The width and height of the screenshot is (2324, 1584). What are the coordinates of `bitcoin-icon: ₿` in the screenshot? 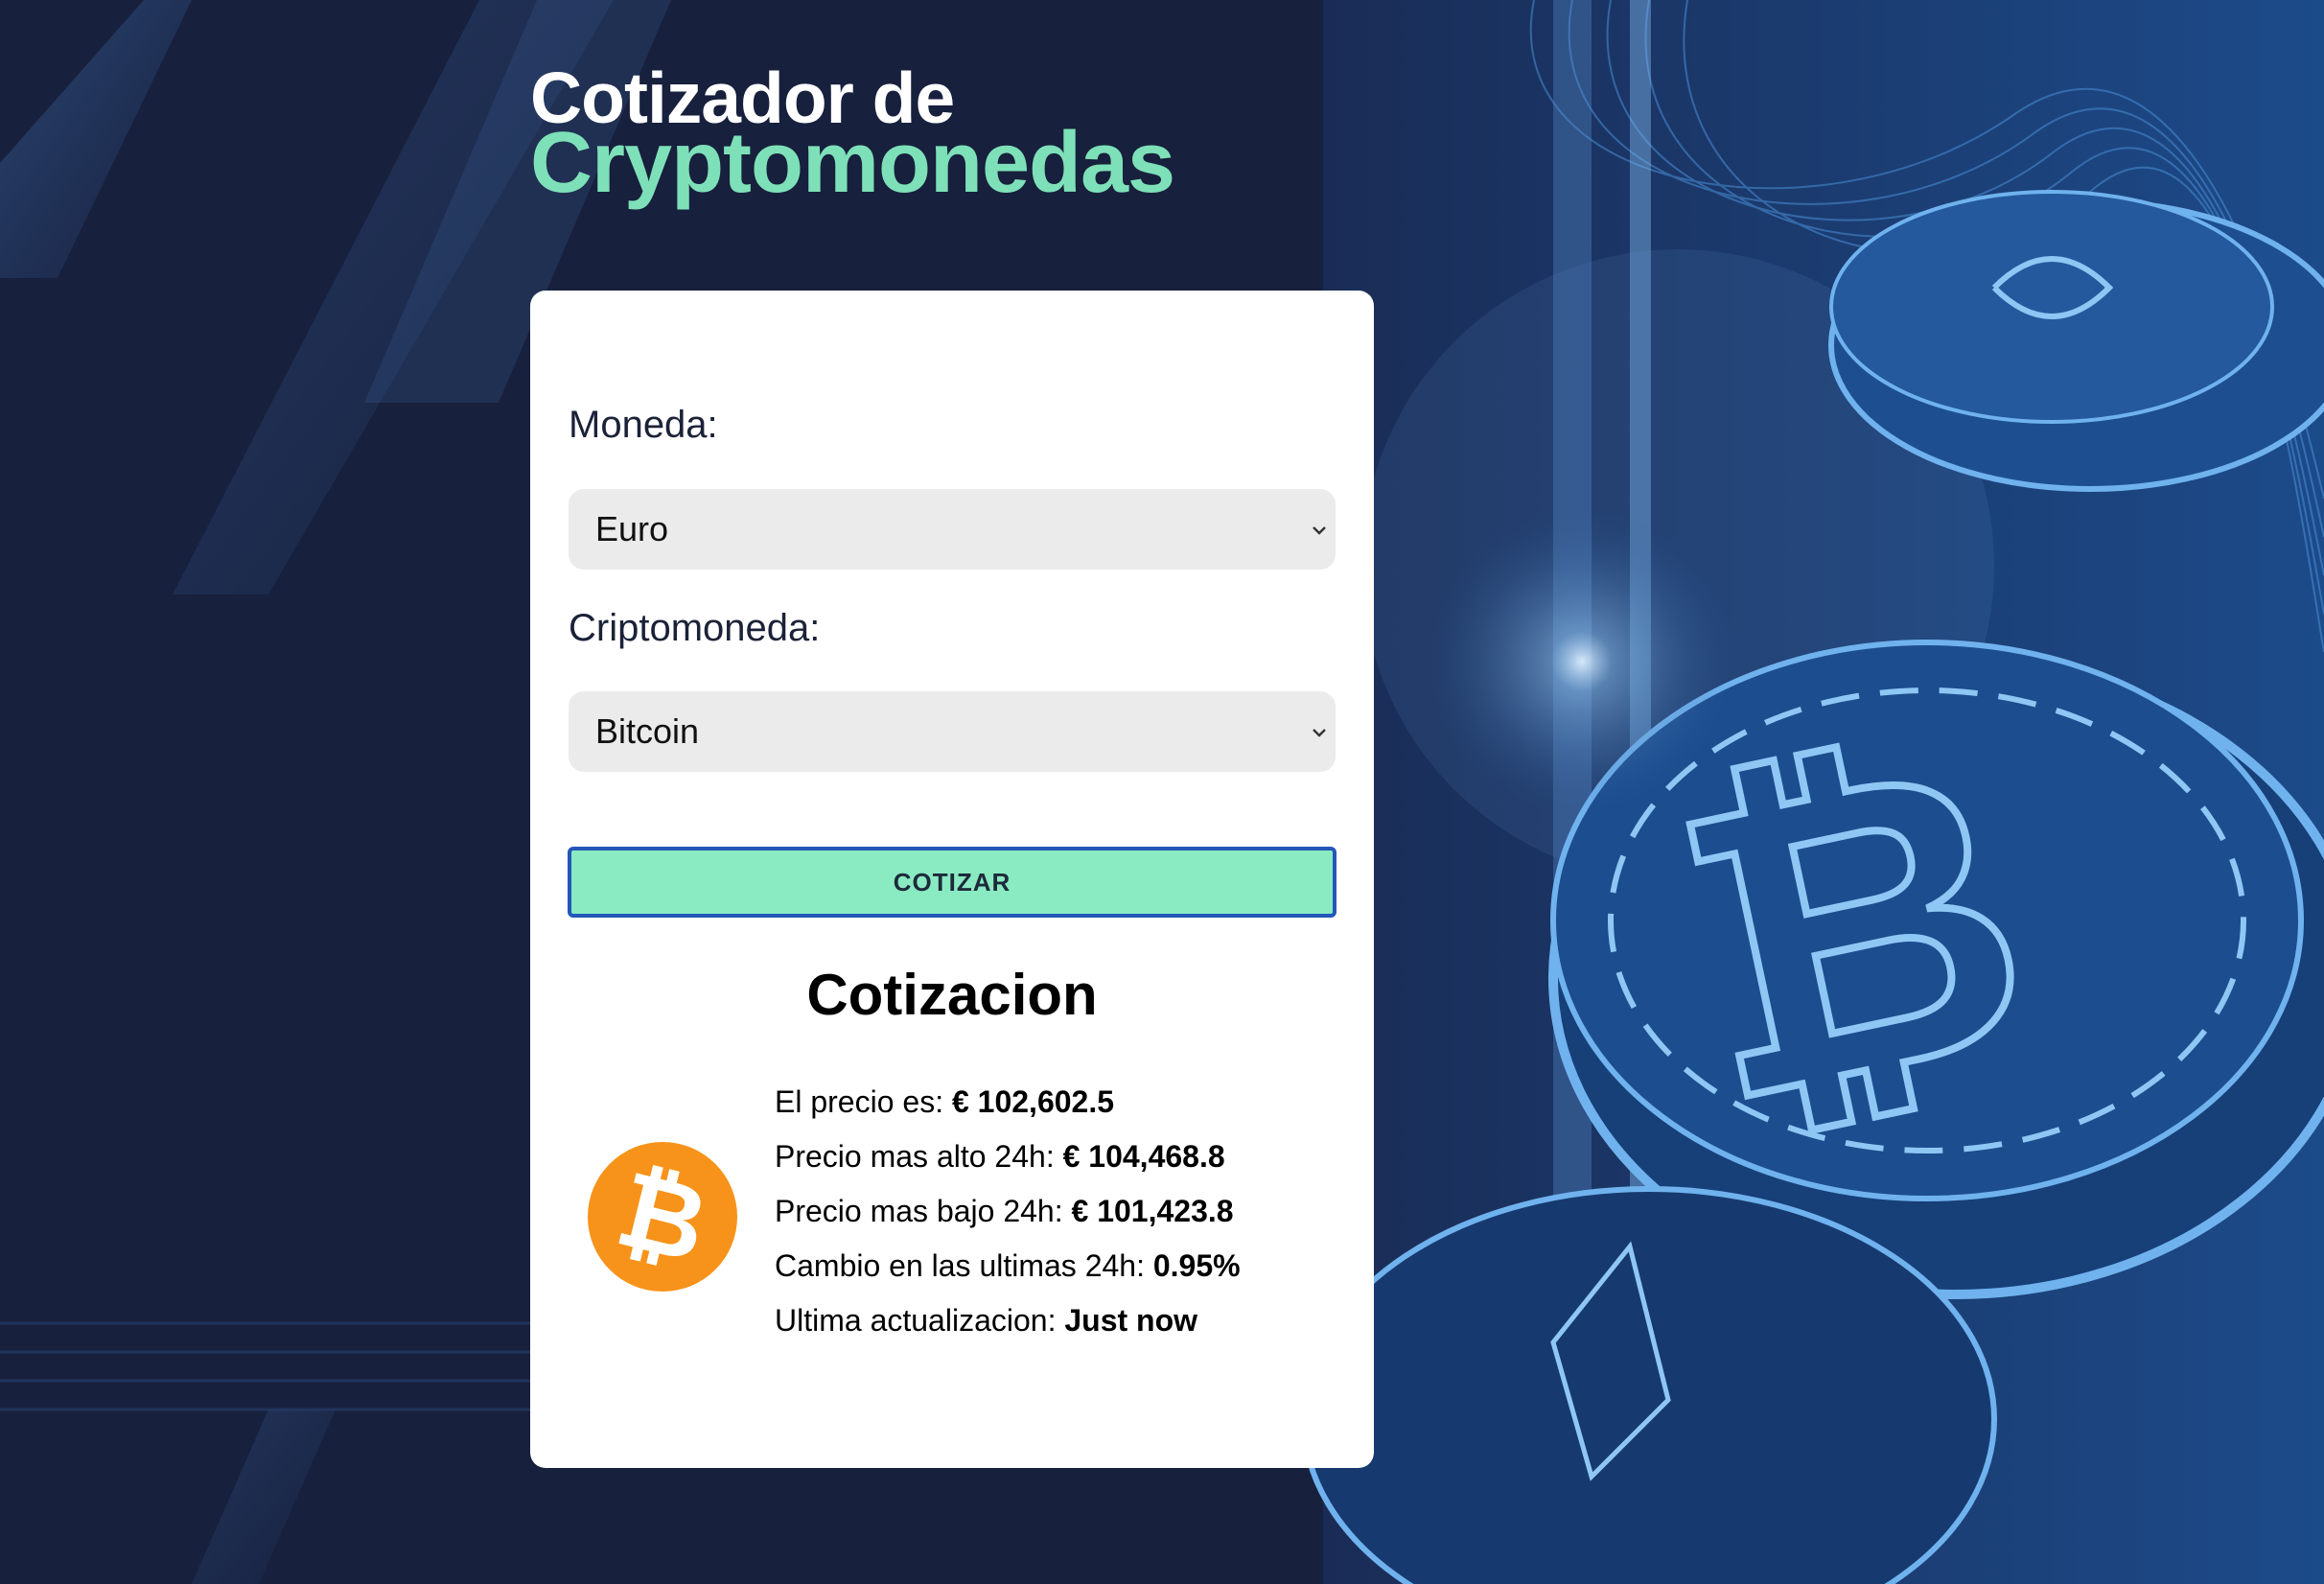 It's located at (662, 1217).